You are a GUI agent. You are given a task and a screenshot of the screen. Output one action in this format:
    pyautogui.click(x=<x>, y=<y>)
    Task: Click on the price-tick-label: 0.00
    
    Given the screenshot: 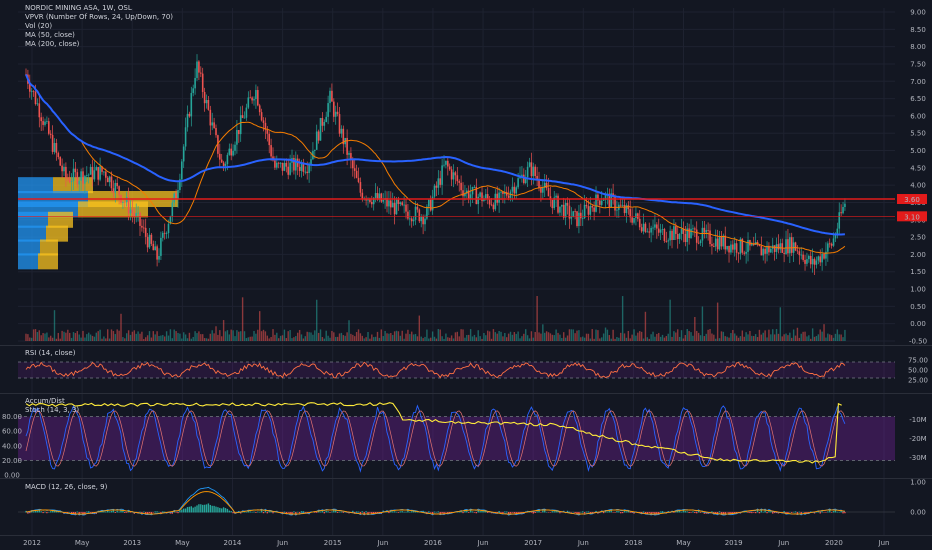 What is the action you would take?
    pyautogui.click(x=918, y=324)
    